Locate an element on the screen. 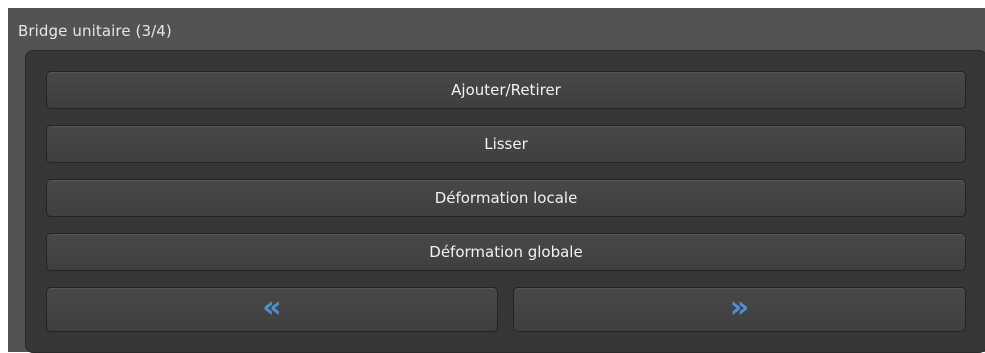  next-step-button: » is located at coordinates (739, 309).